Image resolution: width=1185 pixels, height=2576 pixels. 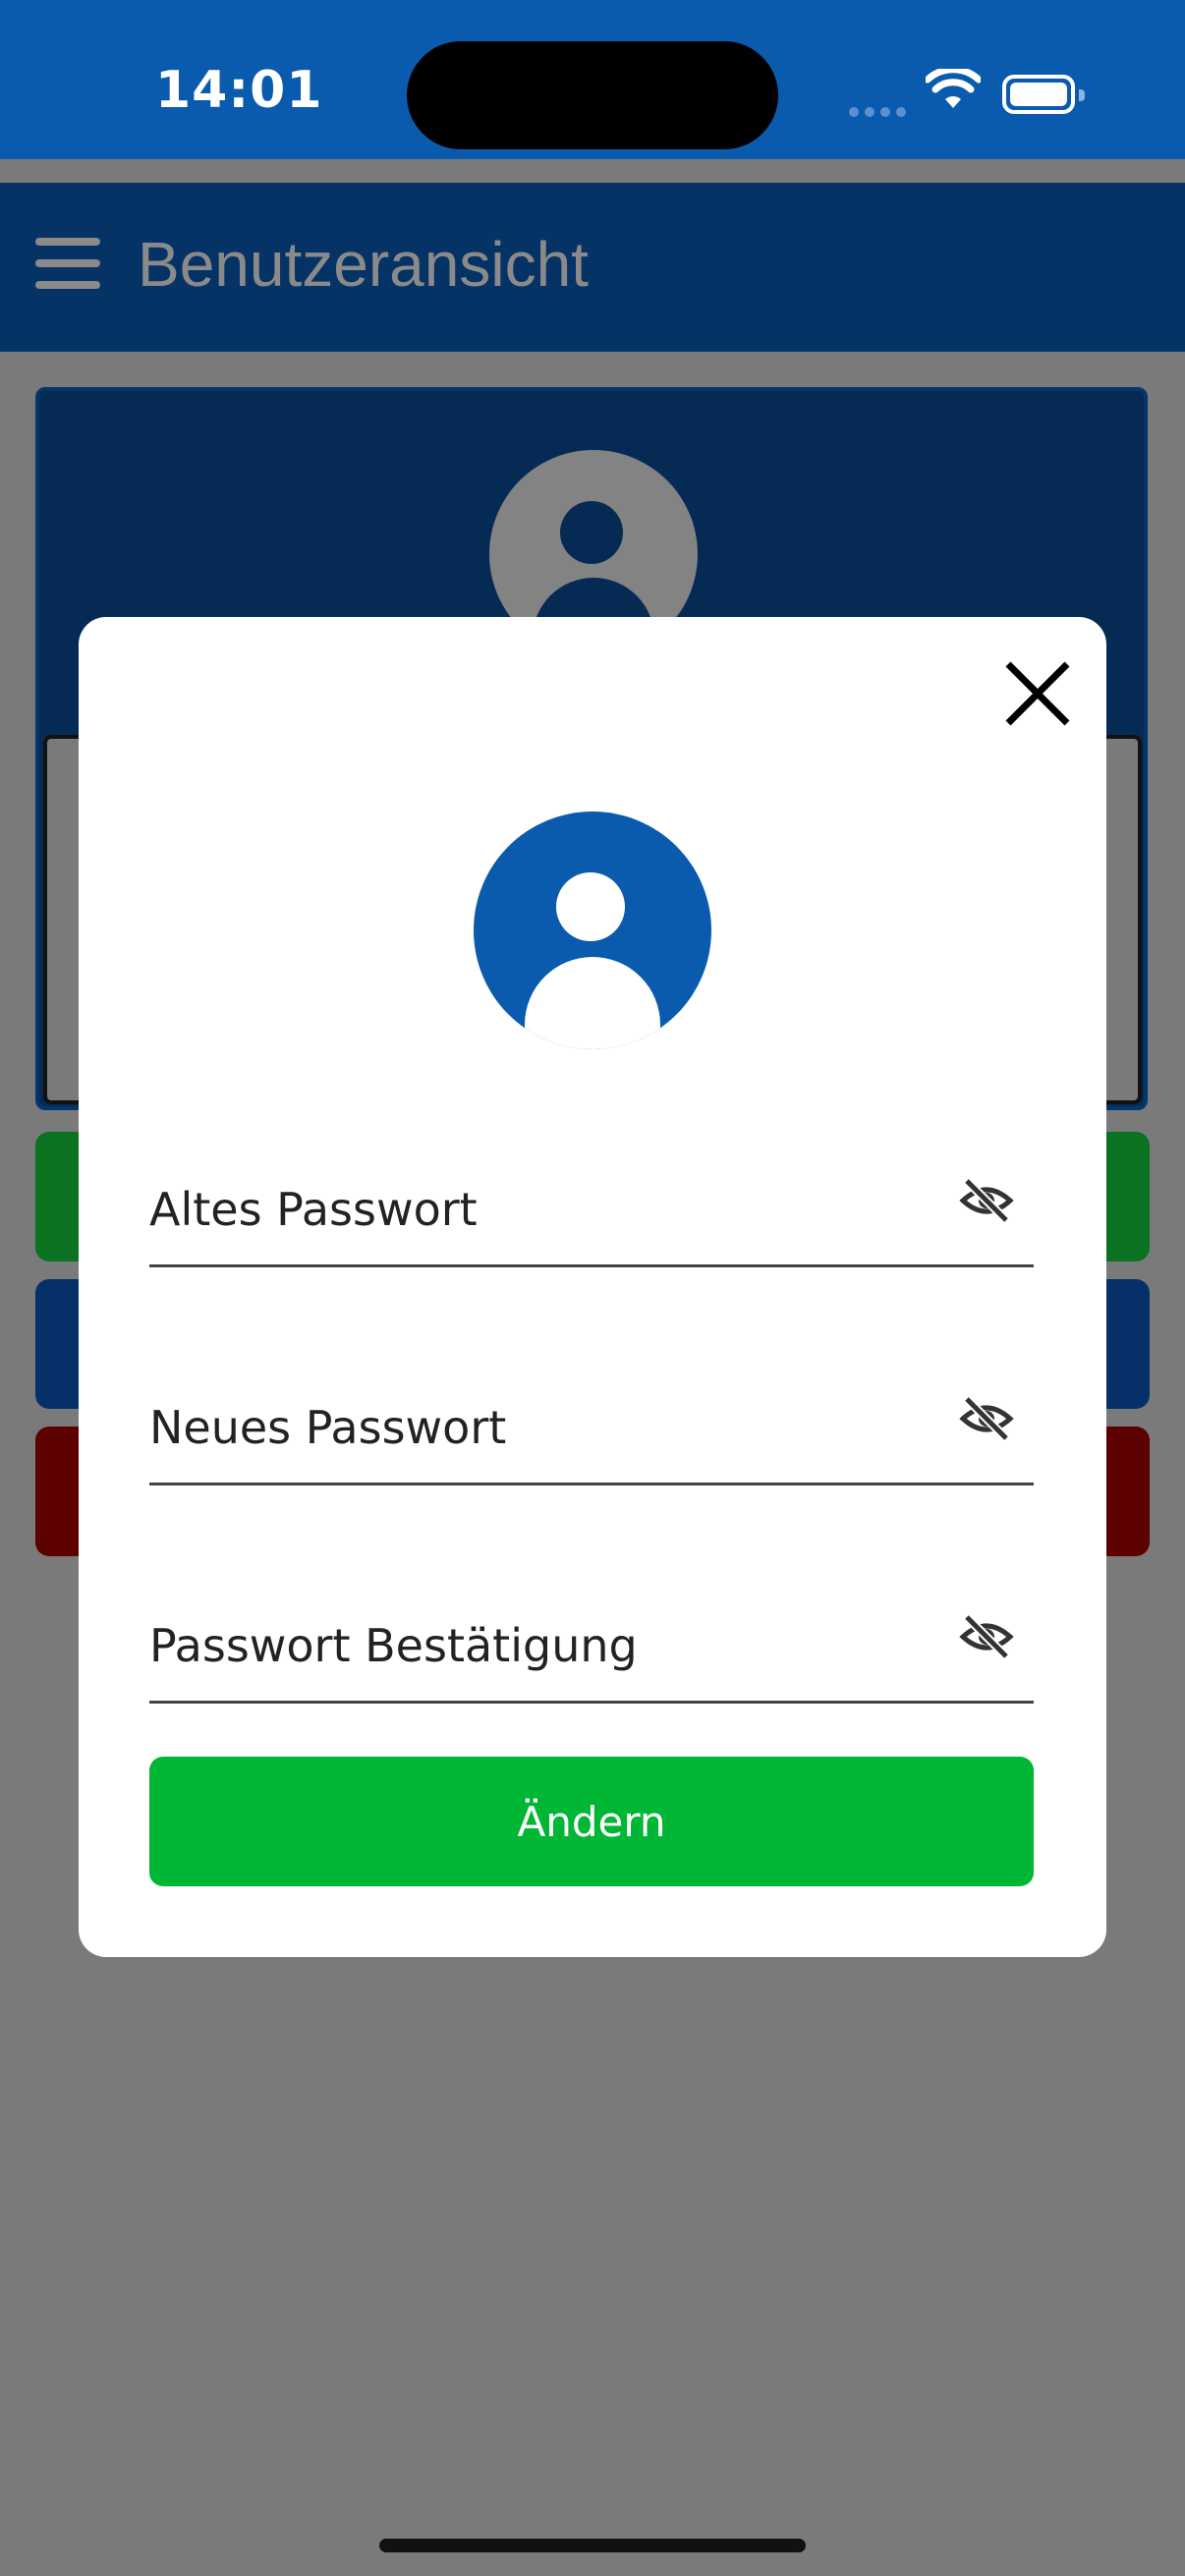 I want to click on cellular-icon, so click(x=881, y=111).